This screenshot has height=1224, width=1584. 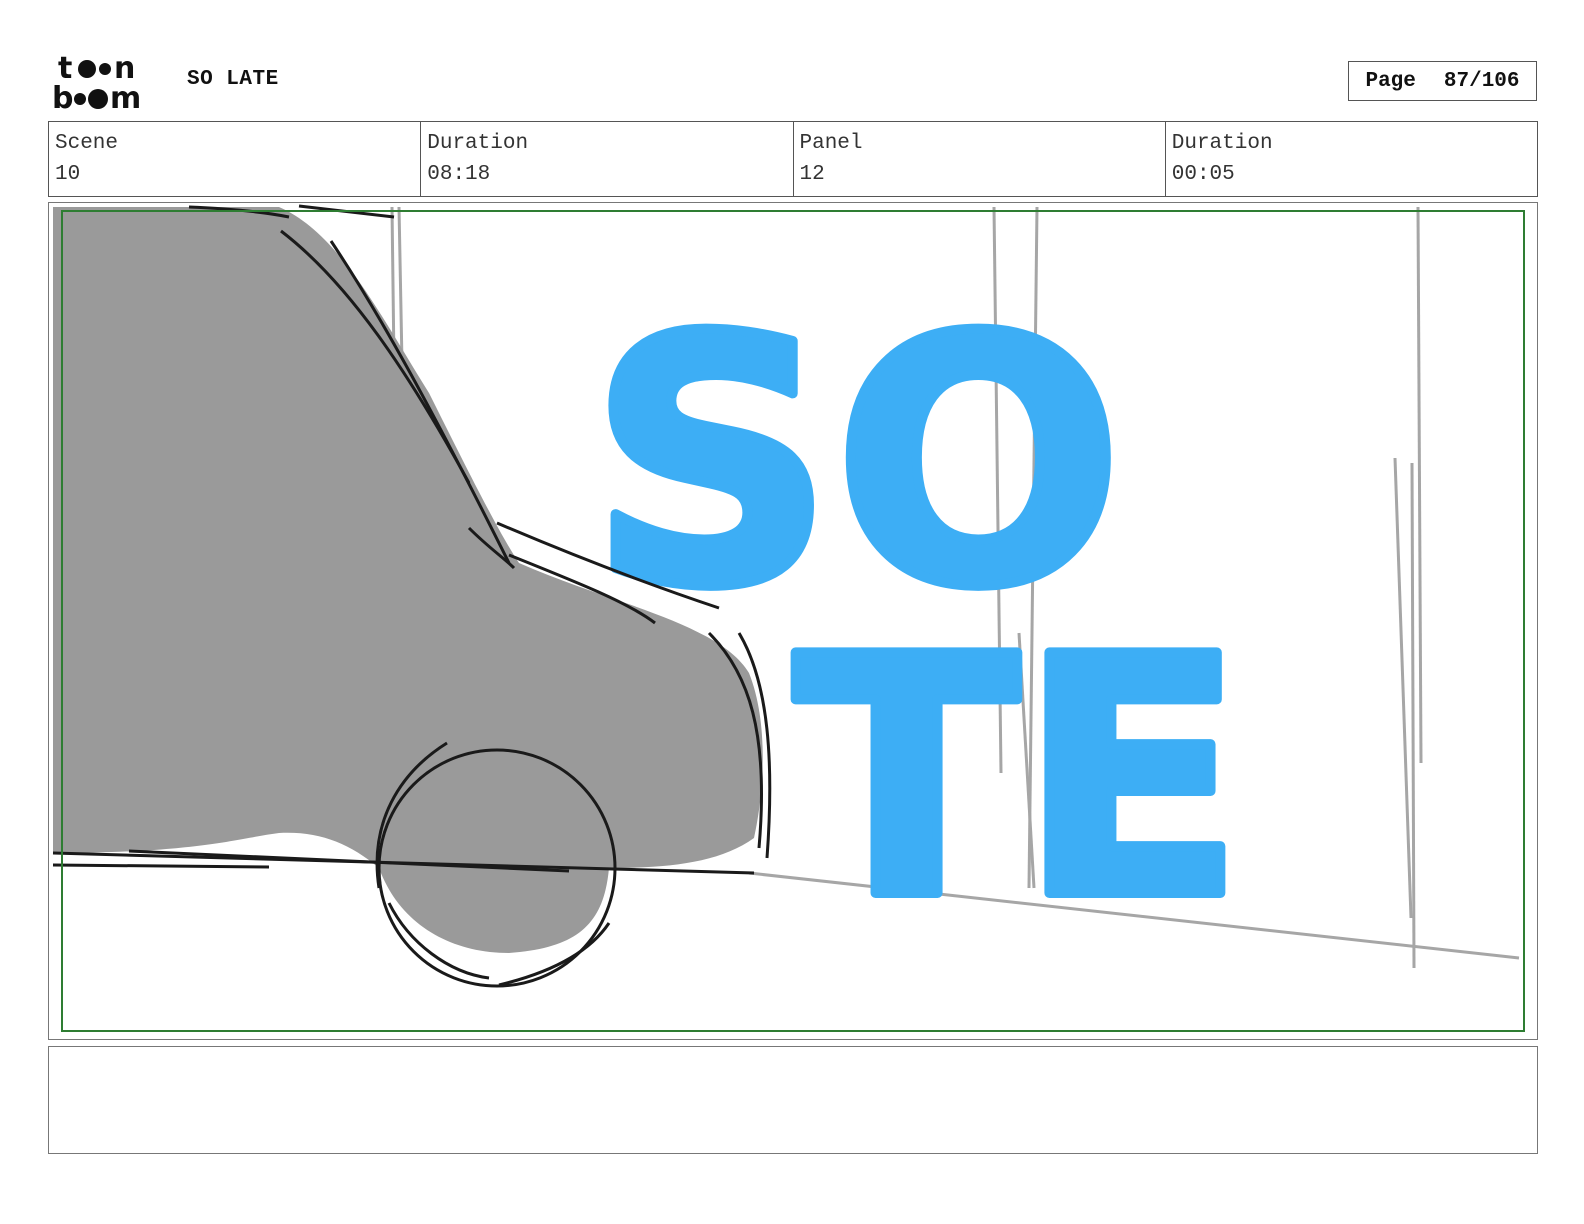 I want to click on toon-boom-logo: t n b m, so click(x=96, y=81).